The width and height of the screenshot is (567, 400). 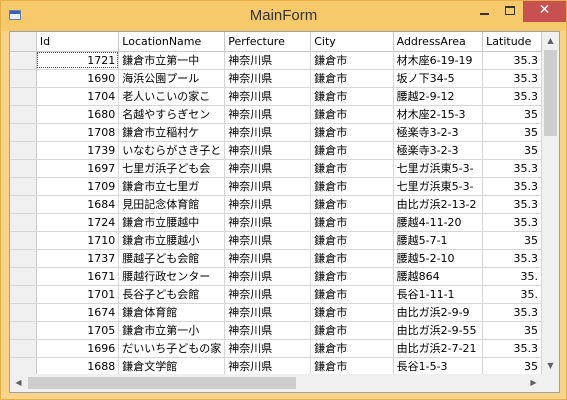 I want to click on cell-id: 1674, so click(x=78, y=312).